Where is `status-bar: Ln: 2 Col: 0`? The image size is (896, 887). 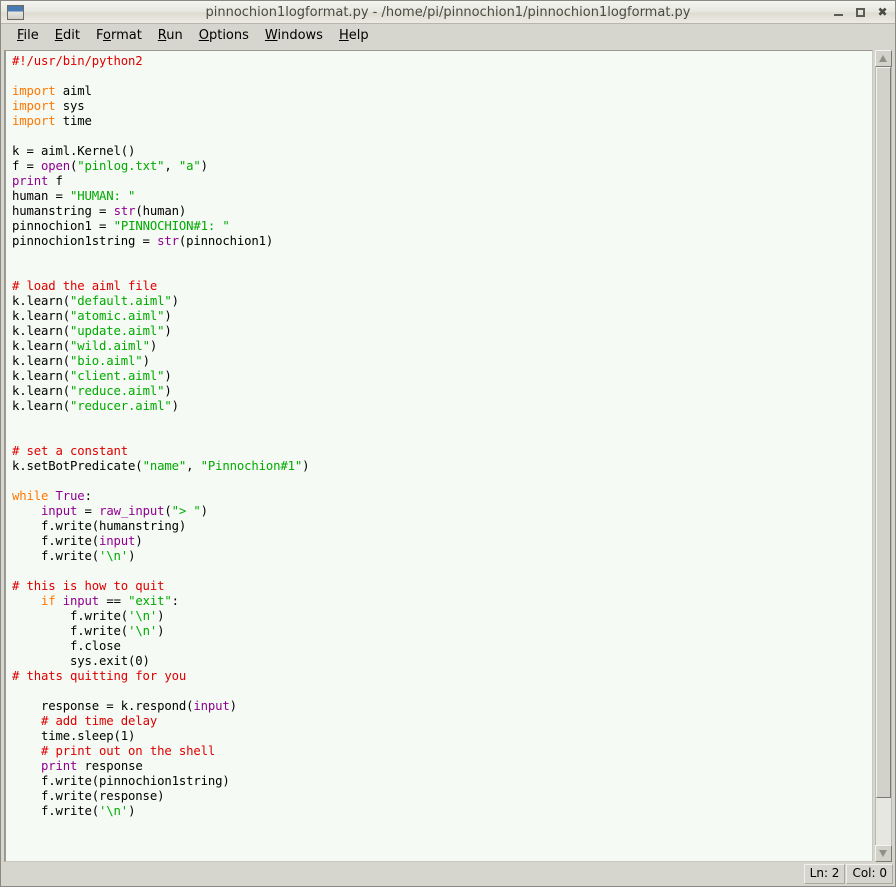
status-bar: Ln: 2 Col: 0 is located at coordinates (448, 874).